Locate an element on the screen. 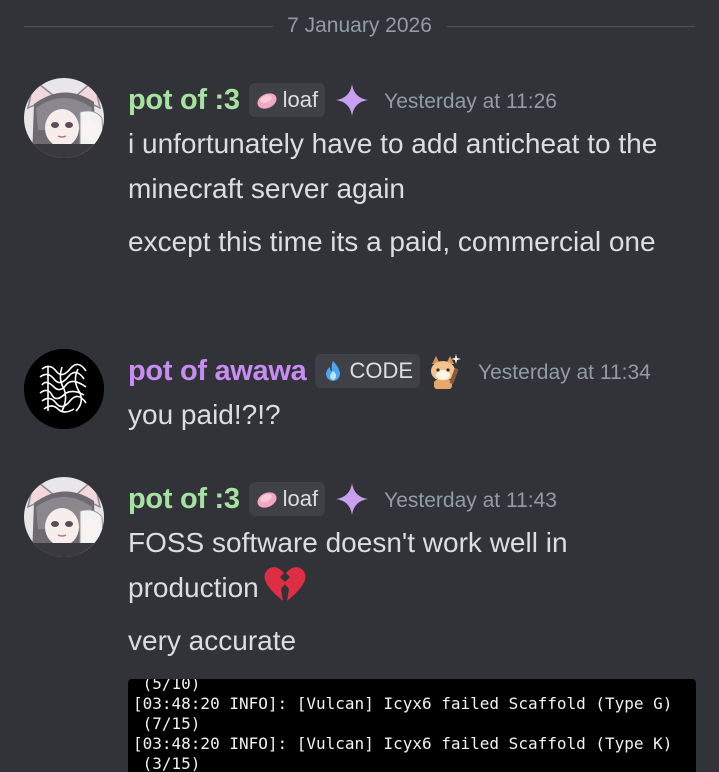  flame-icon is located at coordinates (333, 371).